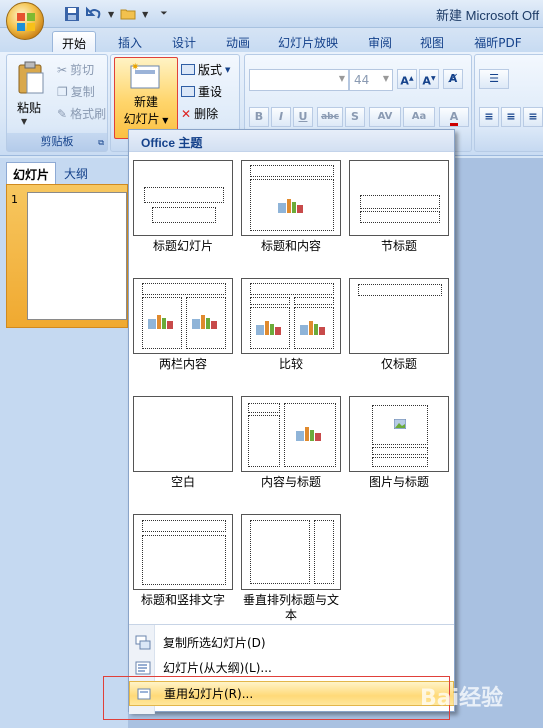  I want to click on align-center-icon: ≡, so click(511, 117).